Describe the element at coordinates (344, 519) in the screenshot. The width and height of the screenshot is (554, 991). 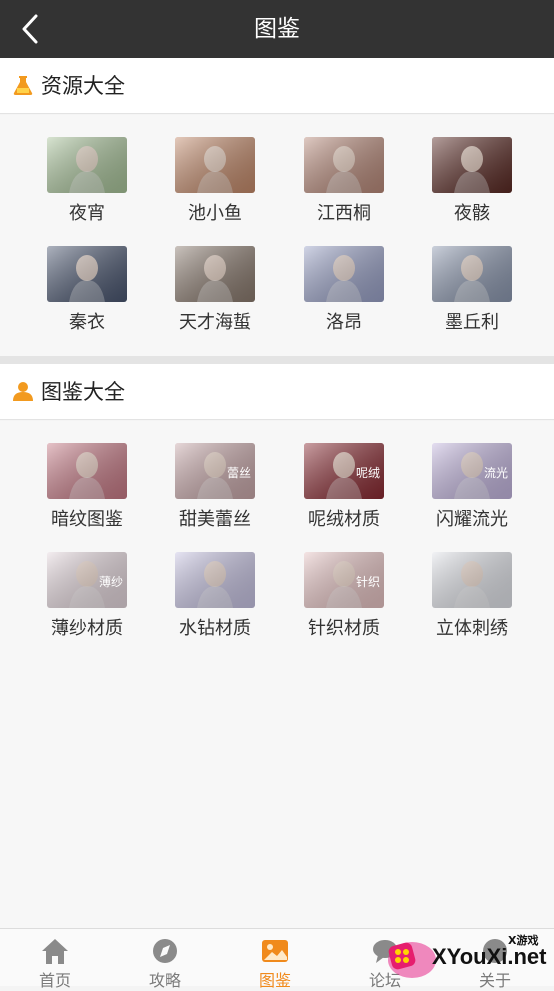
I see `item-label: 呢绒材质` at that location.